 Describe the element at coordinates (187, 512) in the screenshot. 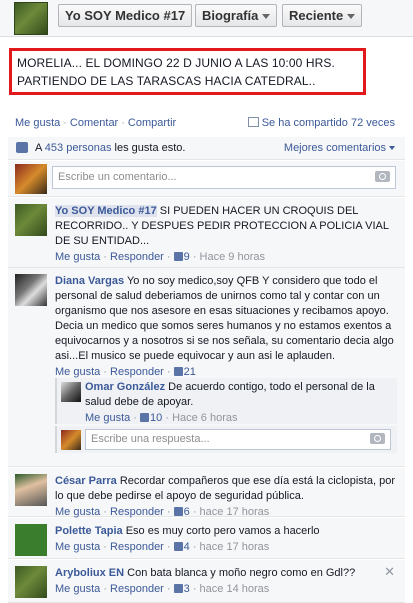

I see `comment-like-count: 6` at that location.